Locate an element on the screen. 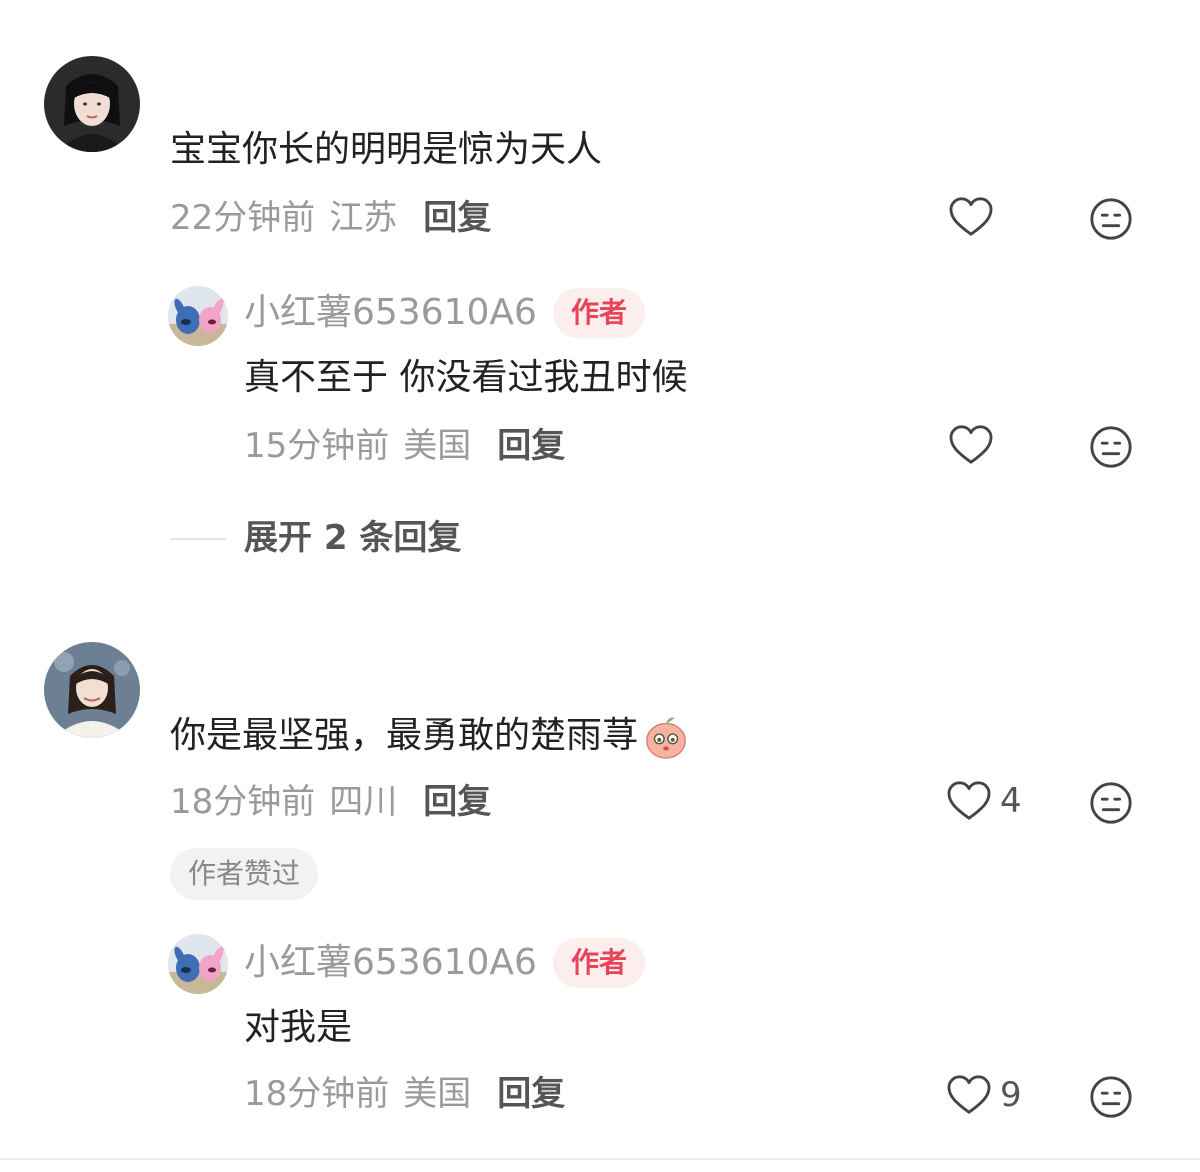 Image resolution: width=1200 pixels, height=1172 pixels. comment-text-row: 你是最坚强，最勇敢的楚雨荨 is located at coordinates (430, 736).